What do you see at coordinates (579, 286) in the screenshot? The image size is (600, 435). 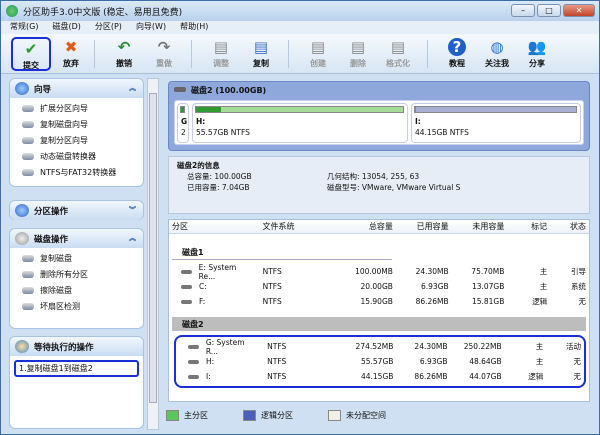 I see `cell: 系统` at bounding box center [579, 286].